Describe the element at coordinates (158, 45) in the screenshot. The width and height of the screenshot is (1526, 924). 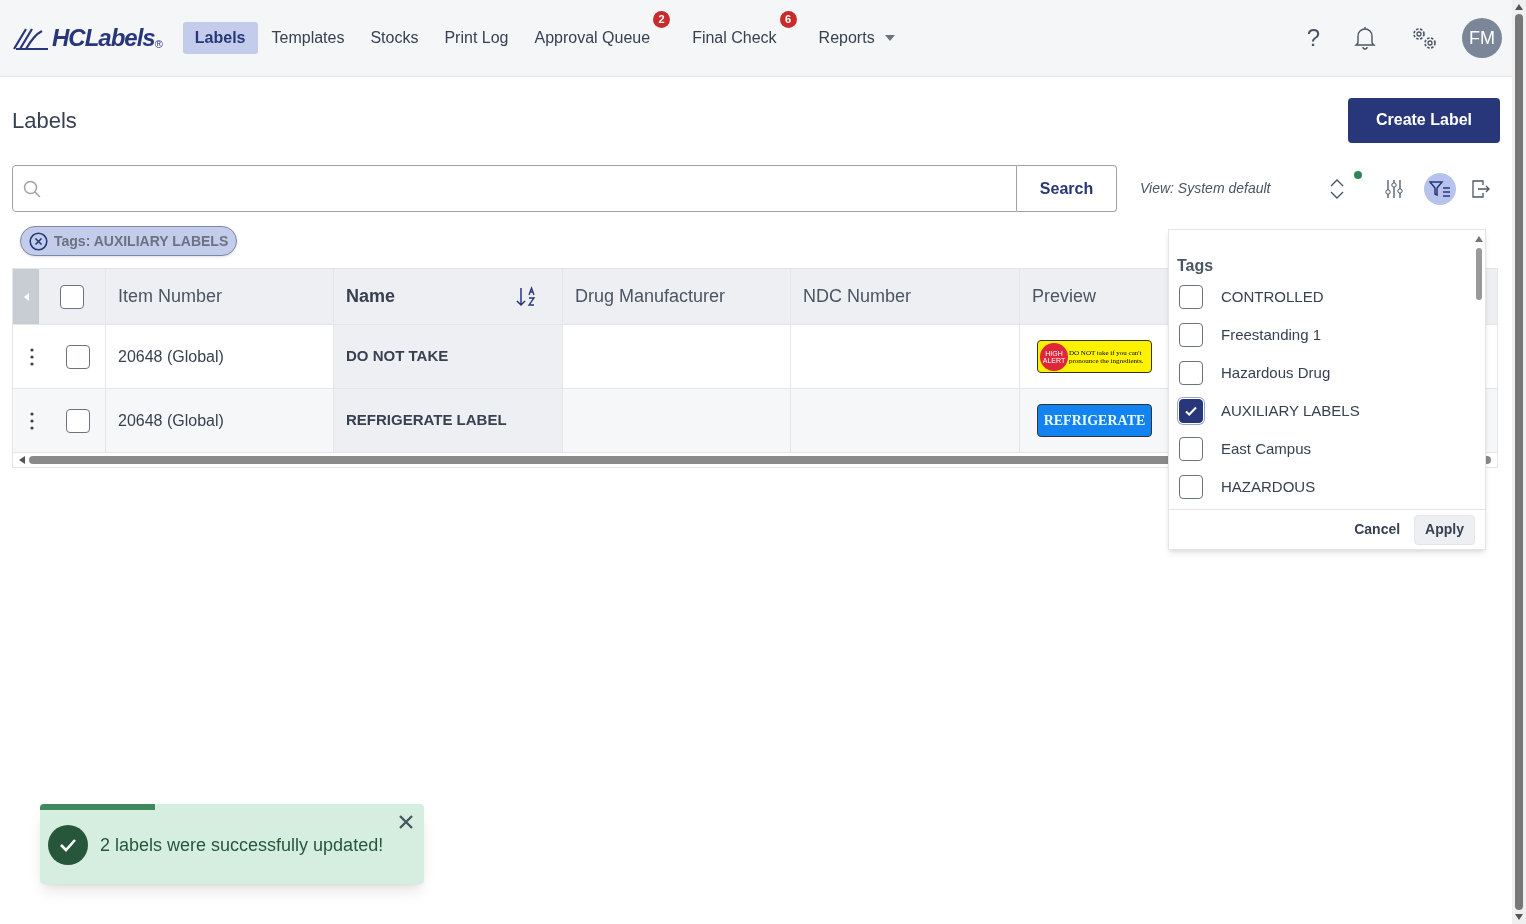
I see `registered-mark: ®` at that location.